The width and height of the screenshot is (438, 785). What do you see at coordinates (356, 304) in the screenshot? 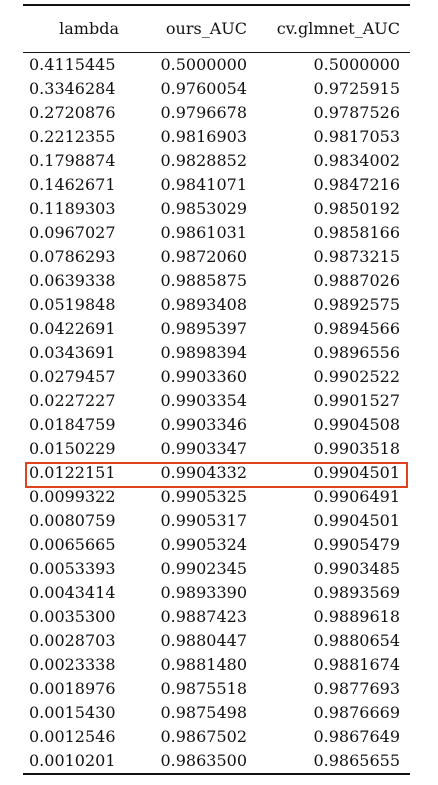
I see `cell-cv-glmnet-auc: 0.9892575` at bounding box center [356, 304].